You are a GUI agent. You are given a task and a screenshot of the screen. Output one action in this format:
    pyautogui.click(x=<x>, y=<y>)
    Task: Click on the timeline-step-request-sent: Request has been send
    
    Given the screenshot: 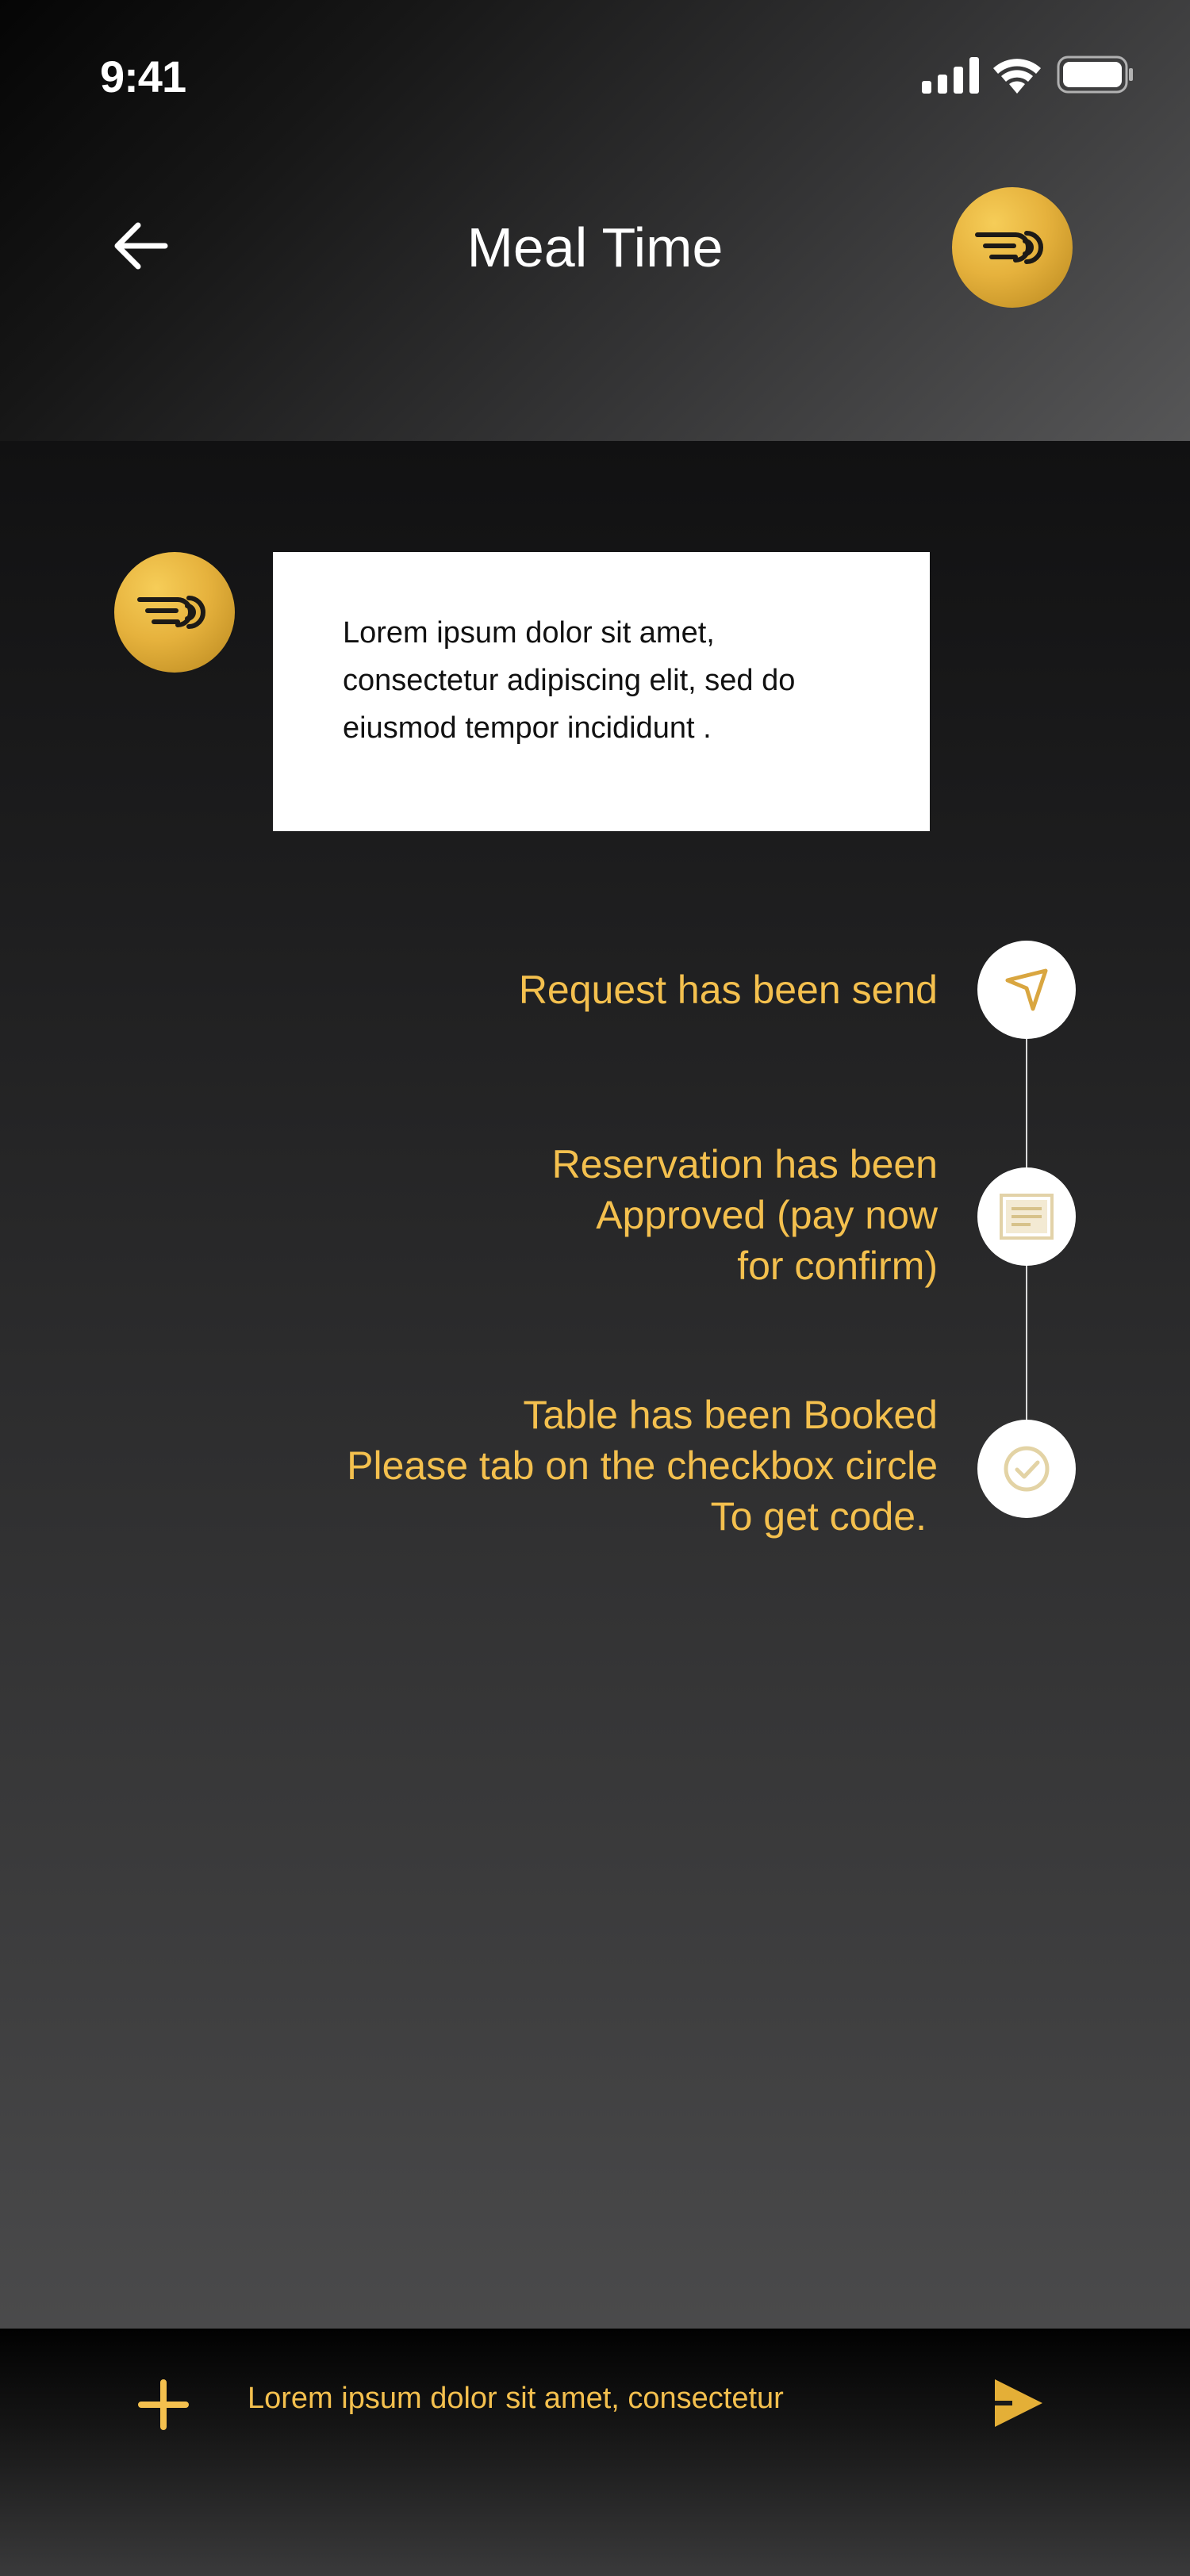 What is the action you would take?
    pyautogui.click(x=620, y=990)
    